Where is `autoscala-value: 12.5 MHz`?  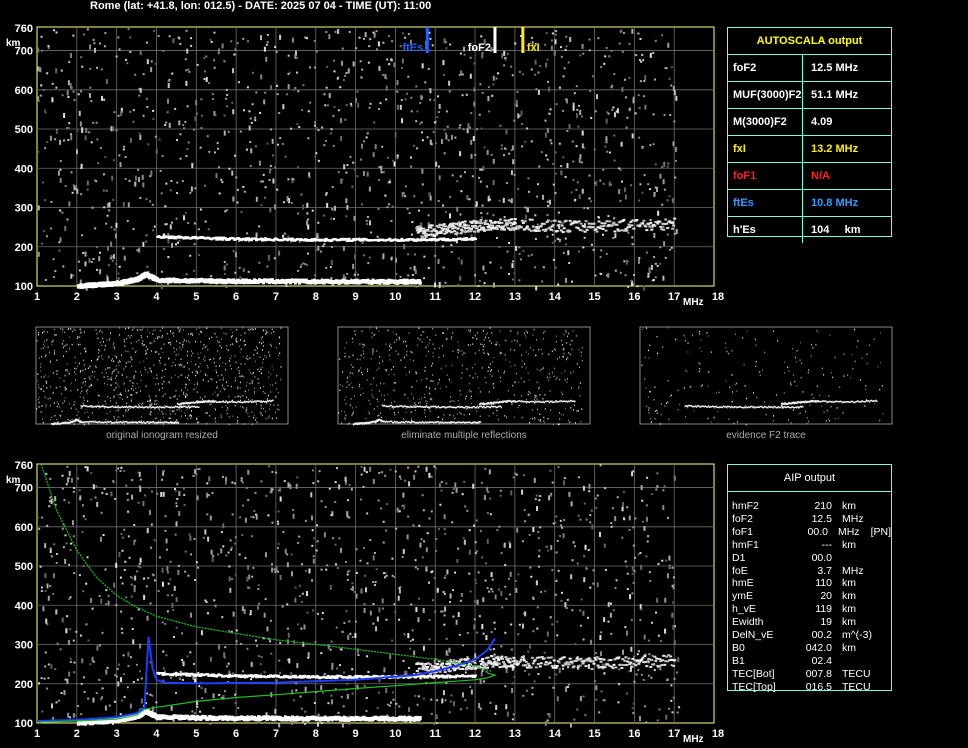
autoscala-value: 12.5 MHz is located at coordinates (835, 68).